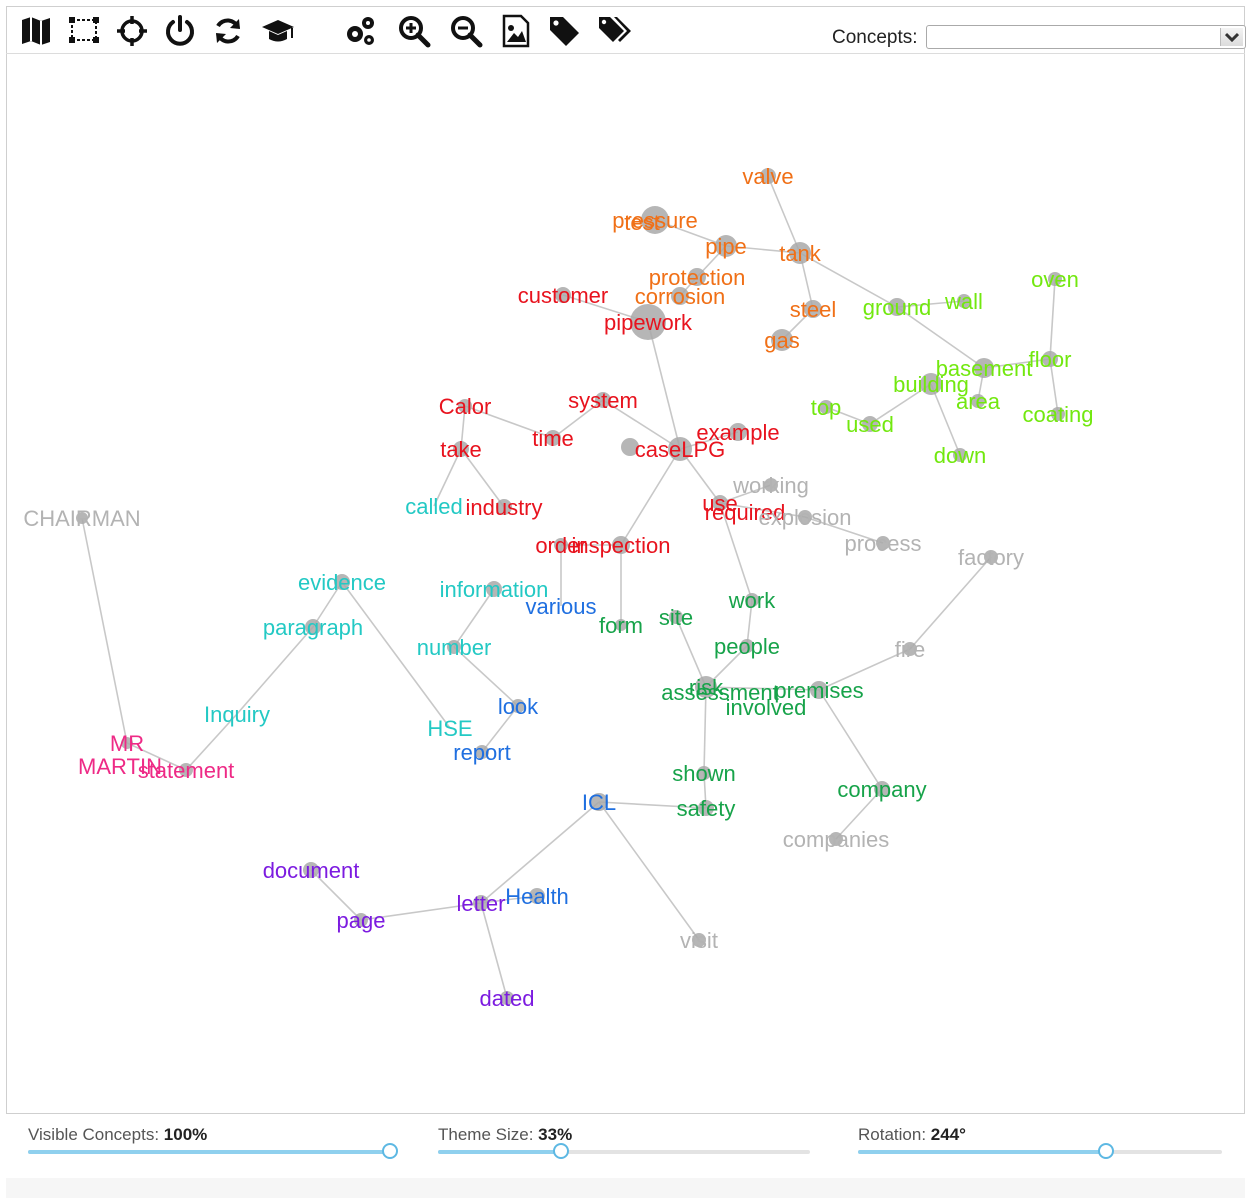  Describe the element at coordinates (620, 545) in the screenshot. I see `concept-label: inspection` at that location.